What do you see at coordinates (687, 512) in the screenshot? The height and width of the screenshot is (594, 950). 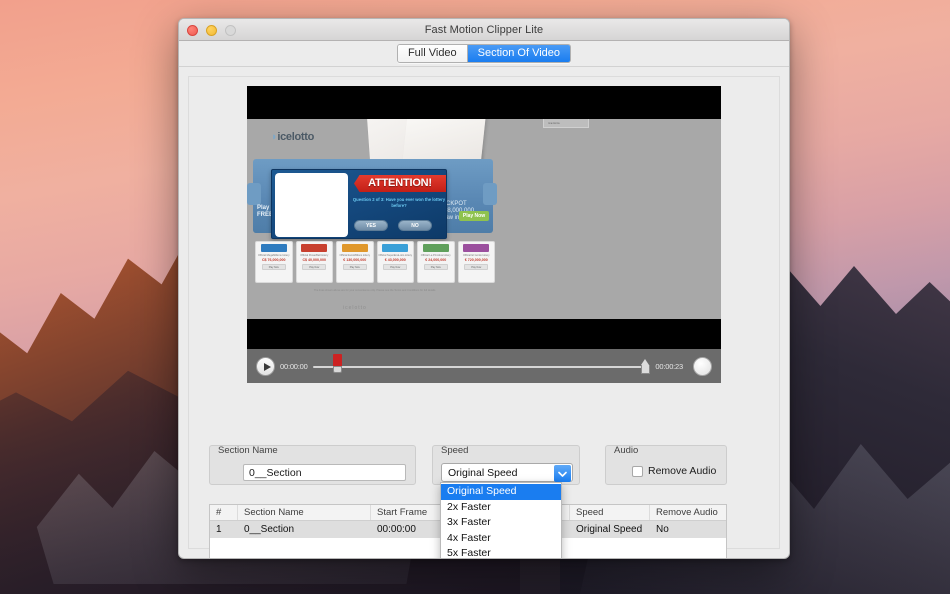 I see `table-column-remove-audio: Remove Audio` at bounding box center [687, 512].